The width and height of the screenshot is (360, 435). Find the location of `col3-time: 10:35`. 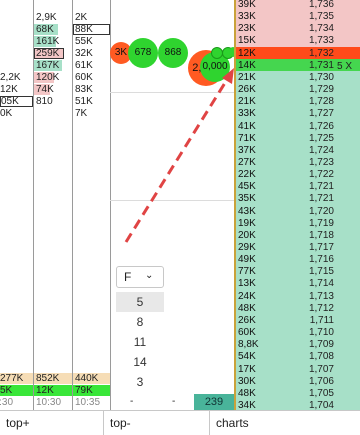

col3-time: 10:35 is located at coordinates (88, 402).